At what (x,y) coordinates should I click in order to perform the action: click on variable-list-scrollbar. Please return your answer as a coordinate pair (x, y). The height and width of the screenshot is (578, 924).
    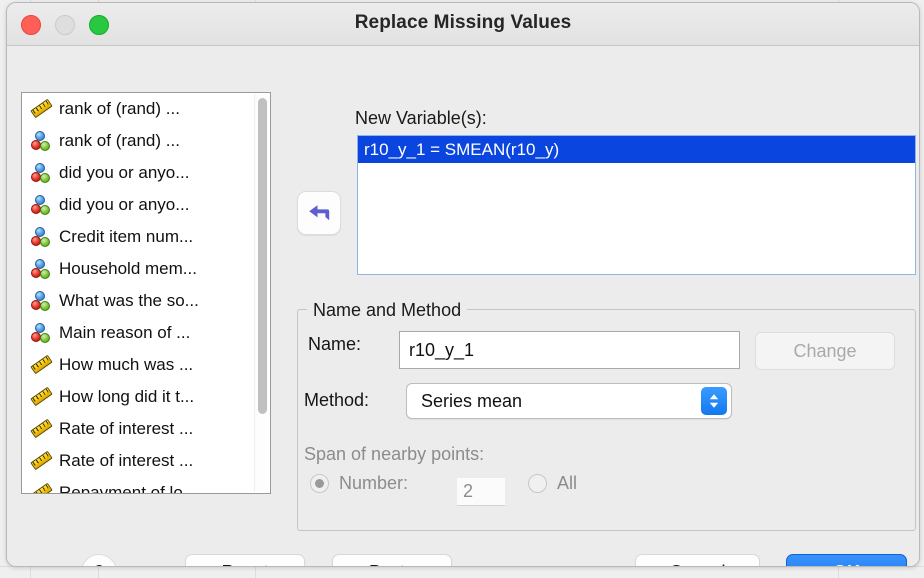
    Looking at the image, I should click on (261, 293).